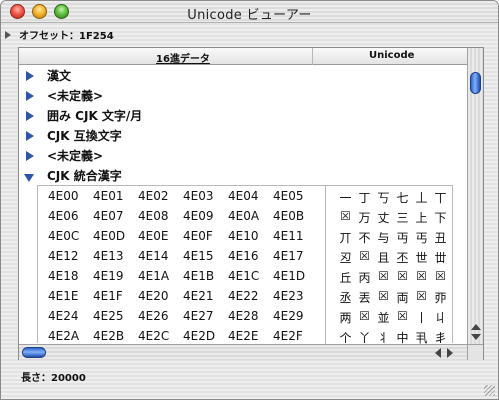  Describe the element at coordinates (295, 216) in the screenshot. I see `hex-code-cell: 4E0B` at that location.